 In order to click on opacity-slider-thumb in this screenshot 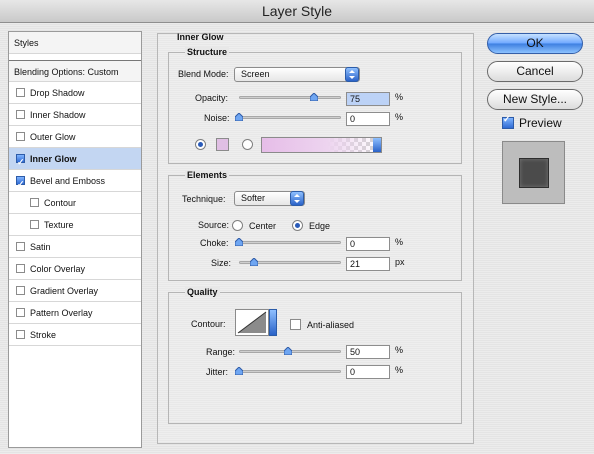, I will do `click(314, 97)`.